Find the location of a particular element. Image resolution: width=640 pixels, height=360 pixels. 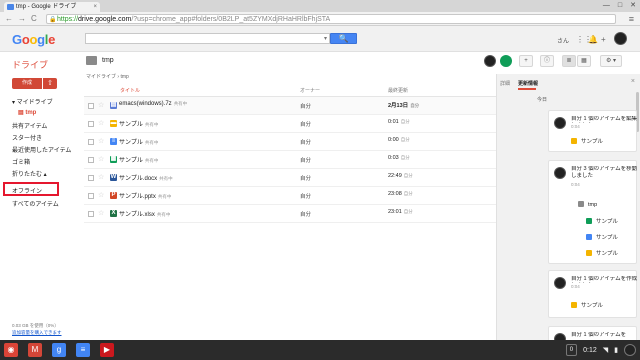

file-name-text: サンプル.docx is located at coordinates (138, 179).